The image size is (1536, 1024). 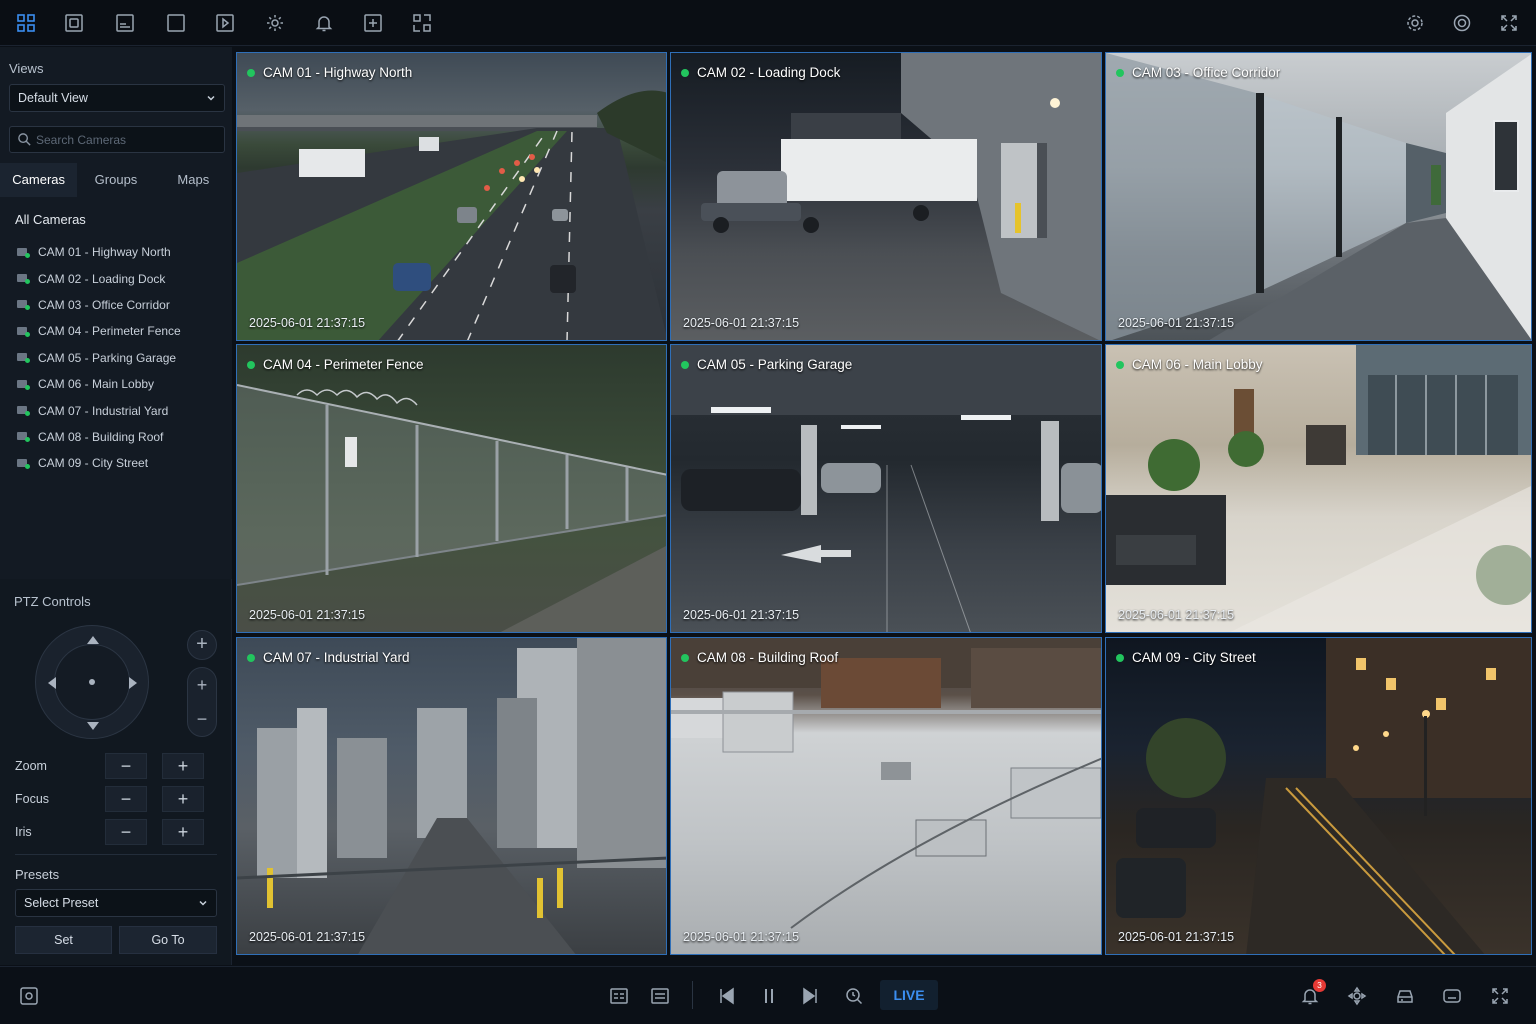 I want to click on camera-title: CAM 08 - Building Roof, so click(x=759, y=657).